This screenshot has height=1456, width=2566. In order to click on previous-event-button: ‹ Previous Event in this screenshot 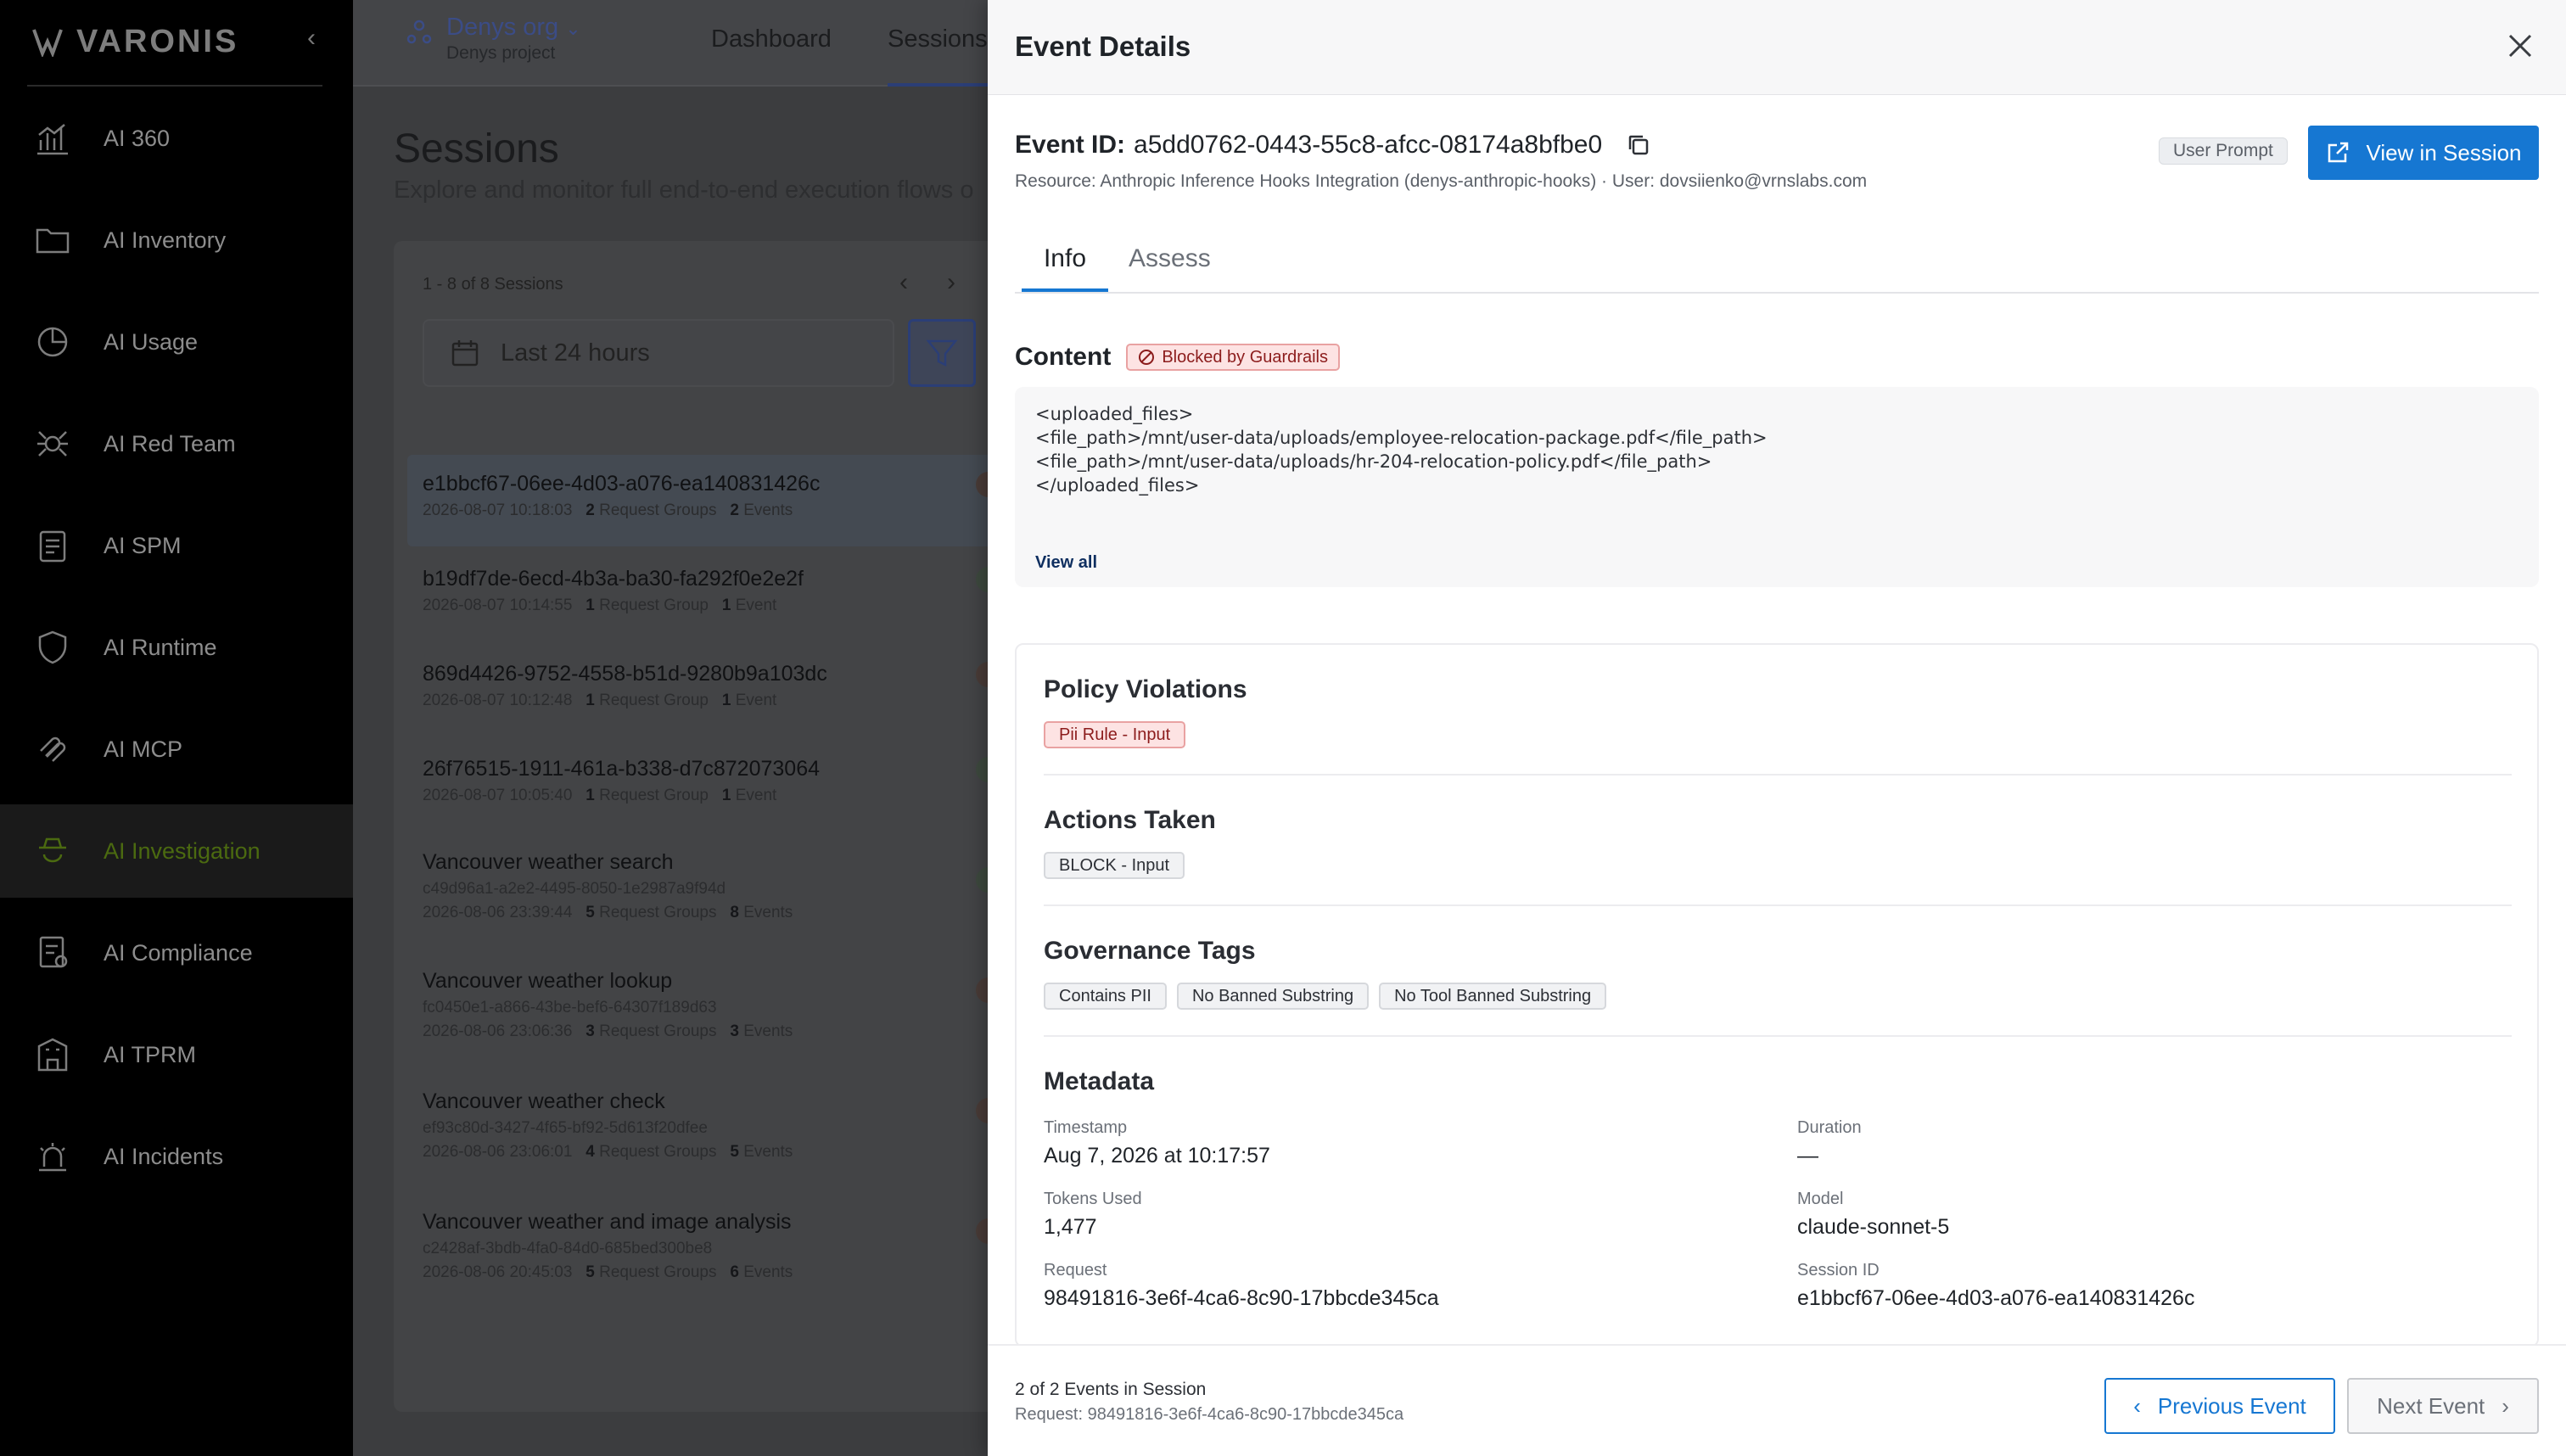, I will do `click(2219, 1406)`.